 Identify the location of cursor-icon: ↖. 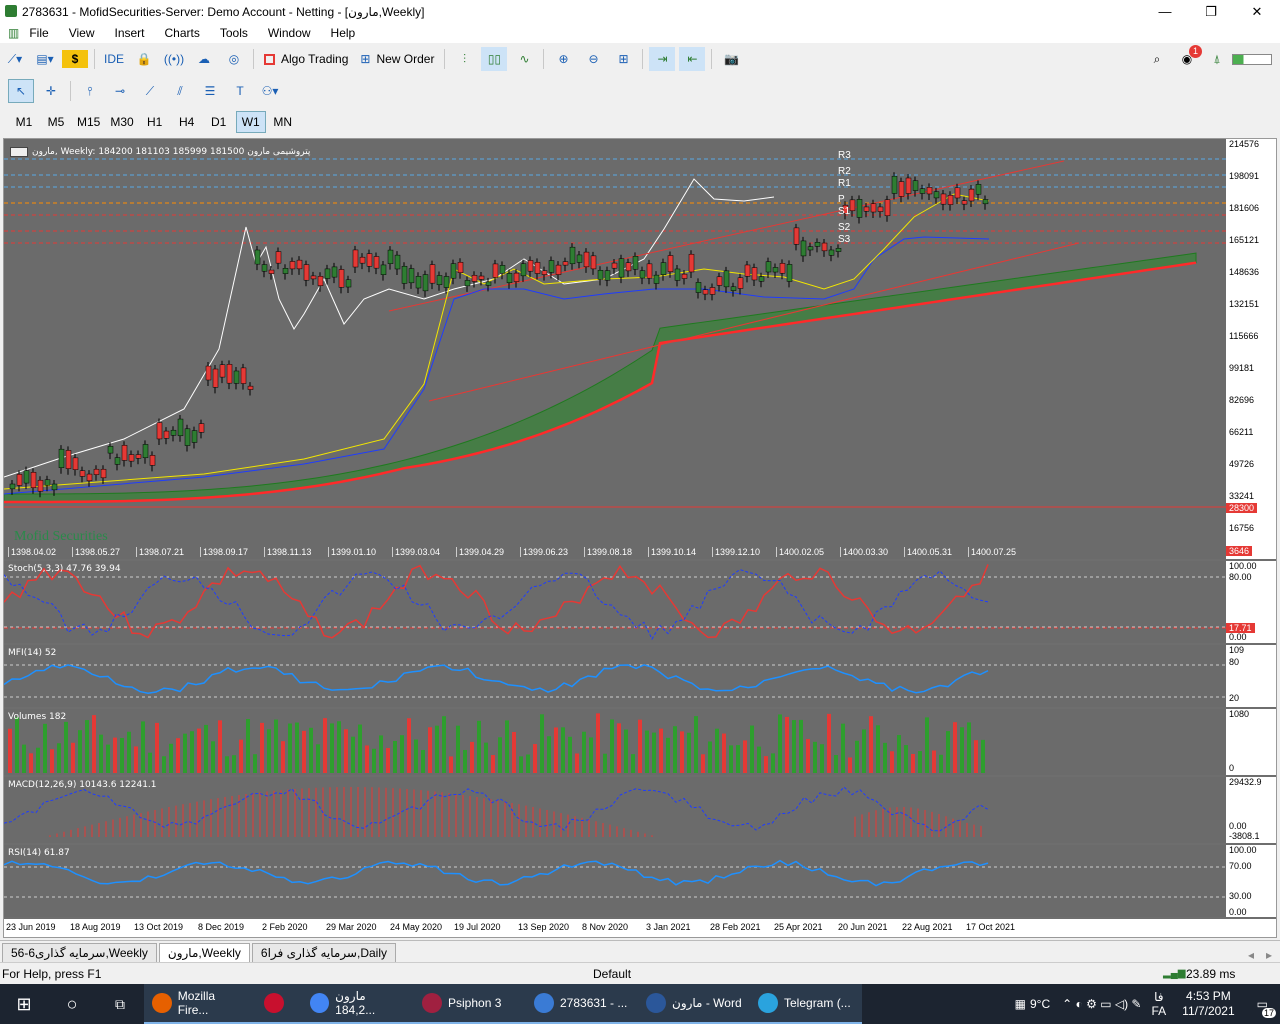
(21, 91).